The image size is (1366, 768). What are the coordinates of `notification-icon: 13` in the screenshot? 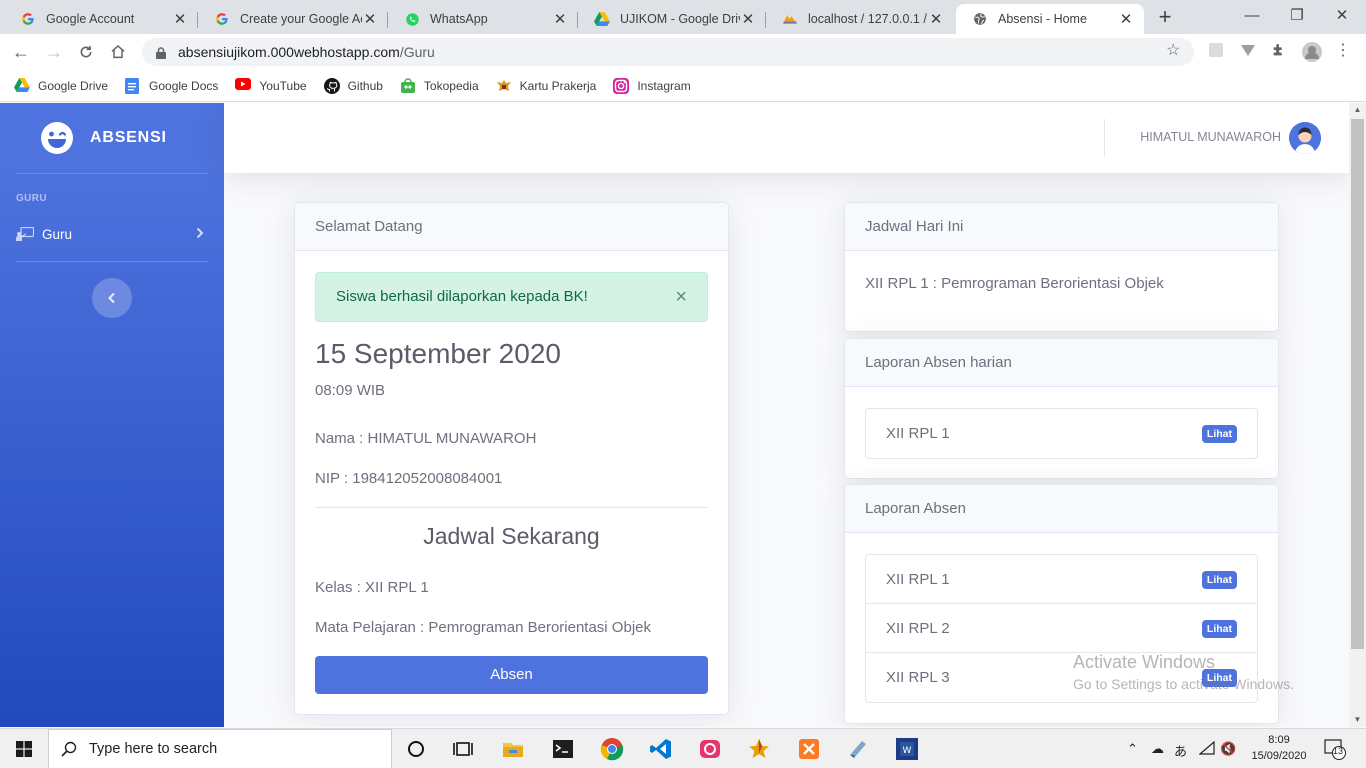 It's located at (1335, 750).